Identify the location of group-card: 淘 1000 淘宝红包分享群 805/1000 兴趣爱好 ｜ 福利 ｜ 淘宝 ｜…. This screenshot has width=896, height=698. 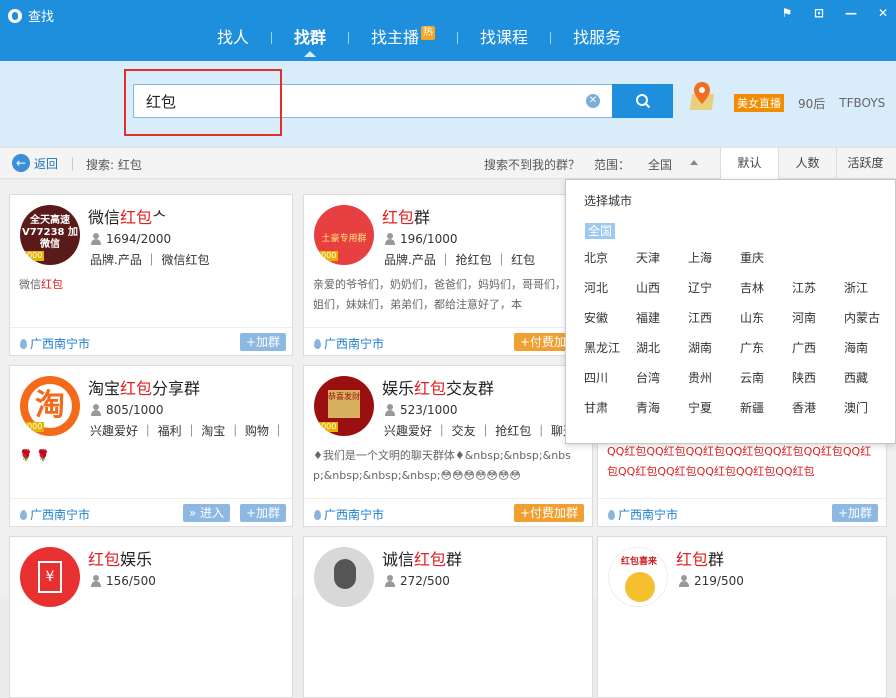
(151, 446).